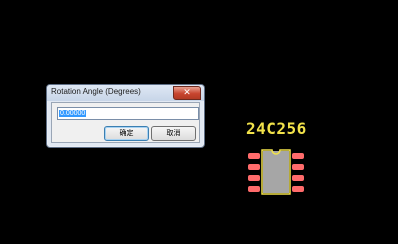 This screenshot has width=398, height=244. I want to click on ok-button: 确定, so click(126, 133).